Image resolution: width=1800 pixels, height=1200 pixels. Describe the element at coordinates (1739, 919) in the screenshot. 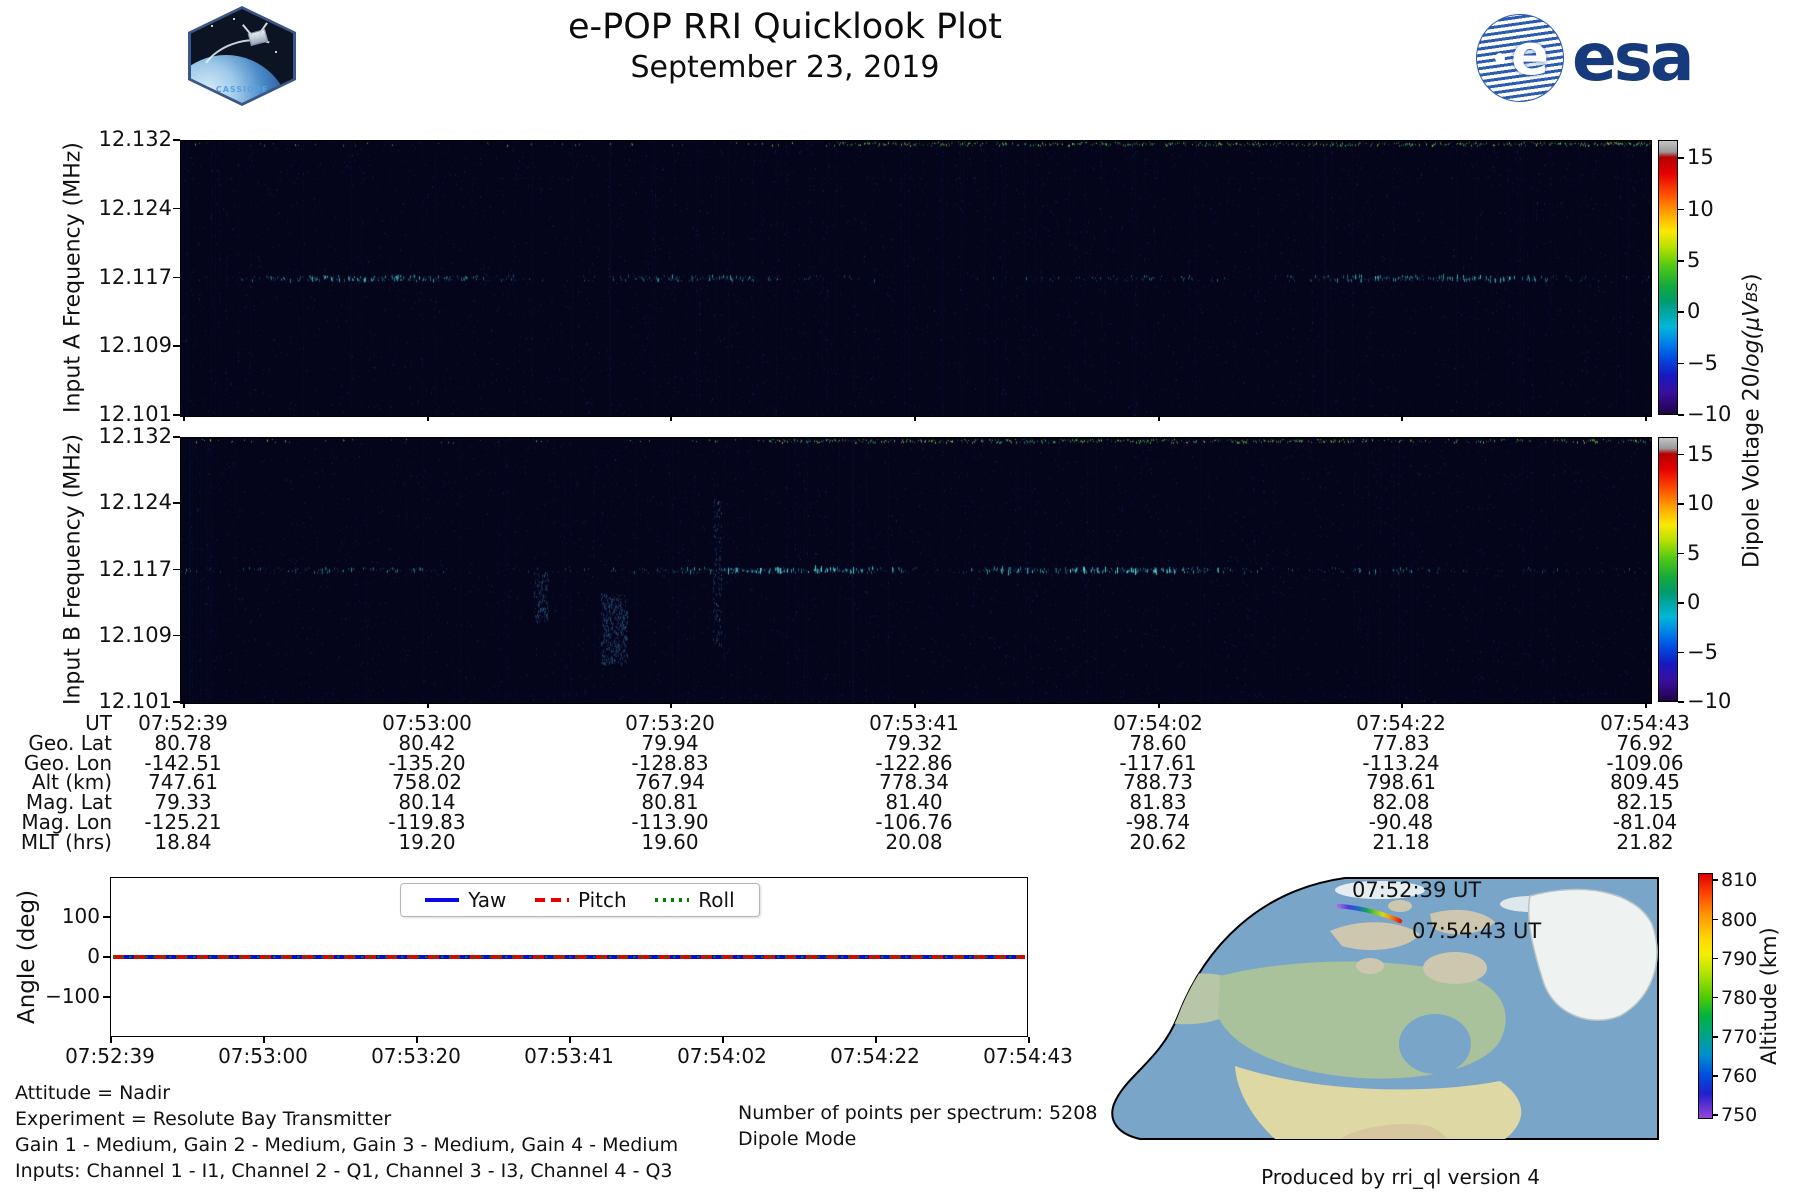

I see `alt-tick-label: 800` at that location.